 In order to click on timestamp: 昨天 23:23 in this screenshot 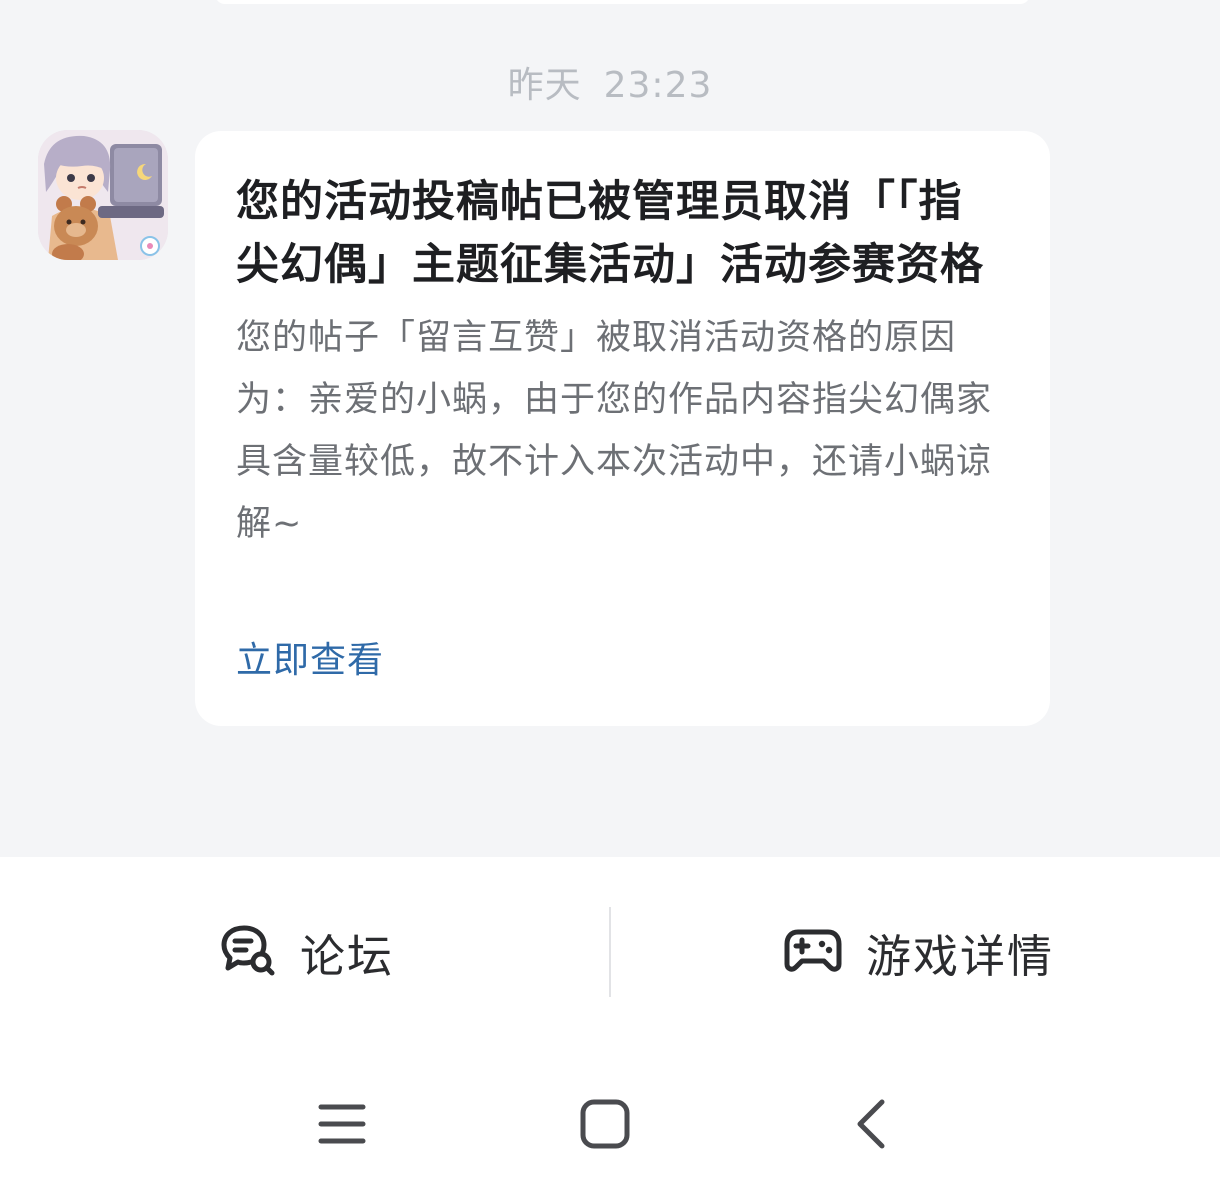, I will do `click(610, 82)`.